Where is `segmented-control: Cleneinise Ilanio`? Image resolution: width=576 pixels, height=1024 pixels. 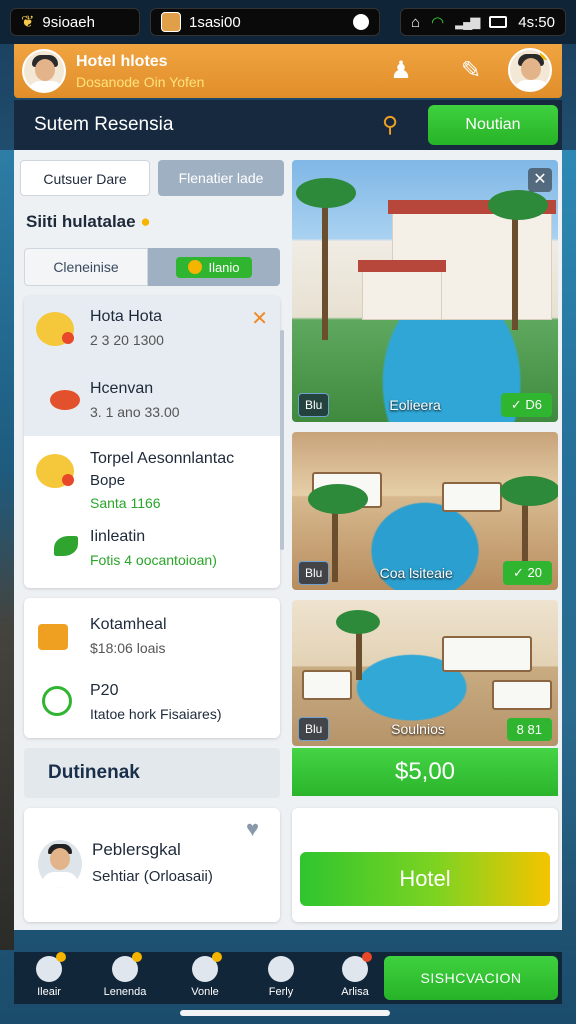
segmented-control: Cleneinise Ilanio is located at coordinates (152, 267).